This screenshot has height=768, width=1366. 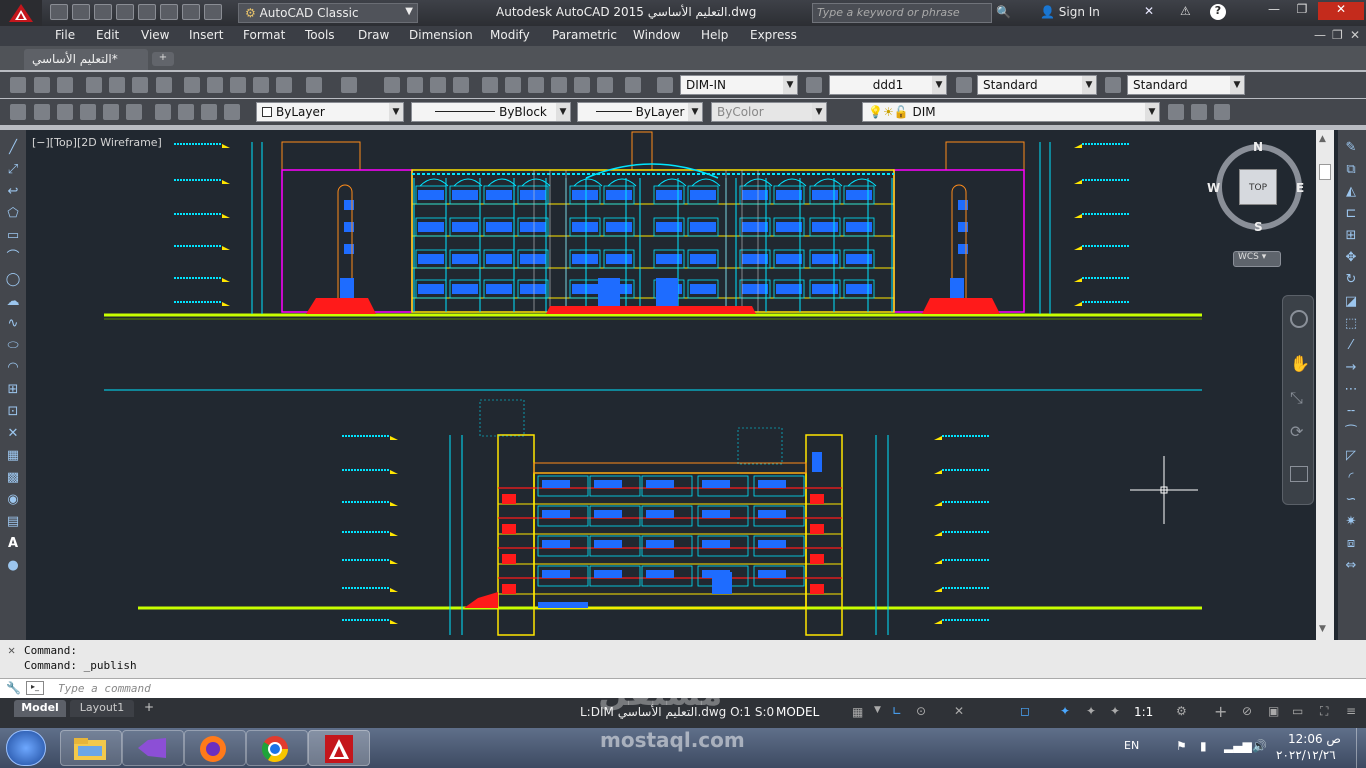 What do you see at coordinates (1181, 711) in the screenshot?
I see `workspace-gear-icon: ⚙` at bounding box center [1181, 711].